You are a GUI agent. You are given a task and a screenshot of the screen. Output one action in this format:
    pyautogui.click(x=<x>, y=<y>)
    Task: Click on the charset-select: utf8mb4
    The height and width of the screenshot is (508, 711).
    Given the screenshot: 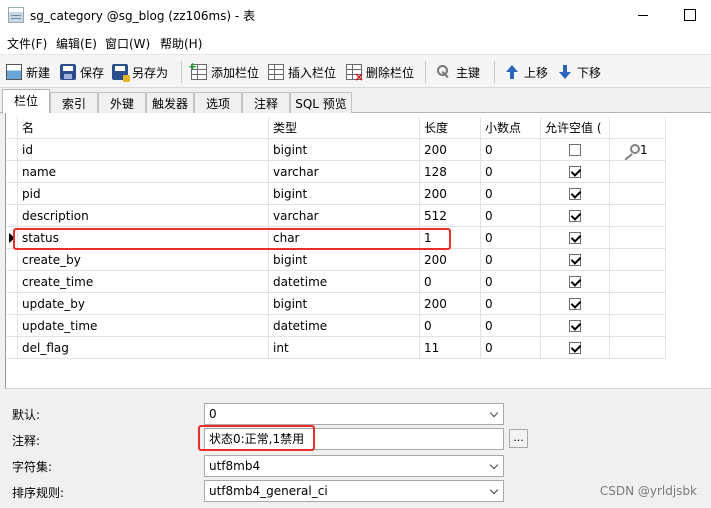 What is the action you would take?
    pyautogui.click(x=354, y=466)
    